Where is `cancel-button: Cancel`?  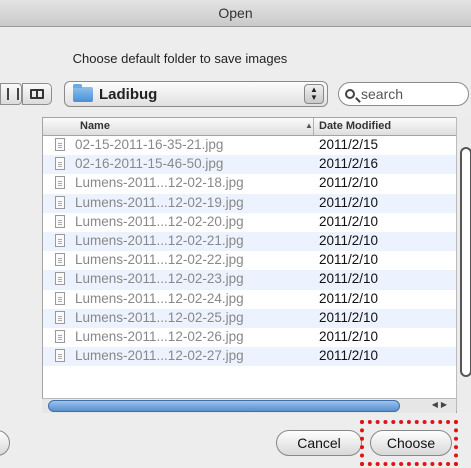
cancel-button: Cancel is located at coordinates (319, 443).